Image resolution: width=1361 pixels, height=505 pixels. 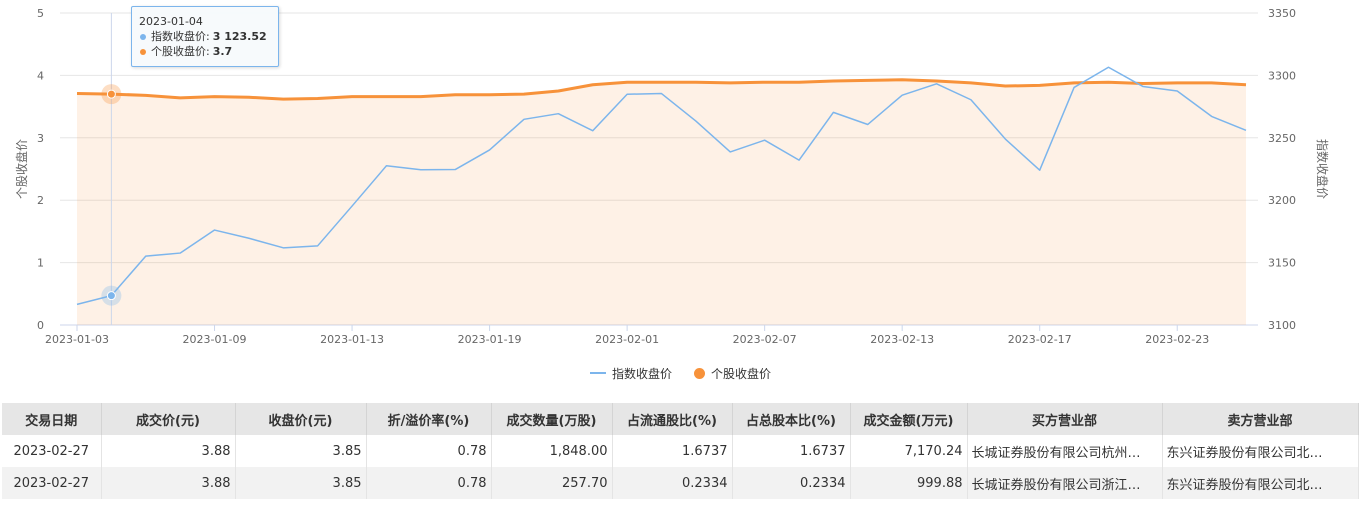 What do you see at coordinates (552, 451) in the screenshot?
I see `cell-volume: 1,848.00` at bounding box center [552, 451].